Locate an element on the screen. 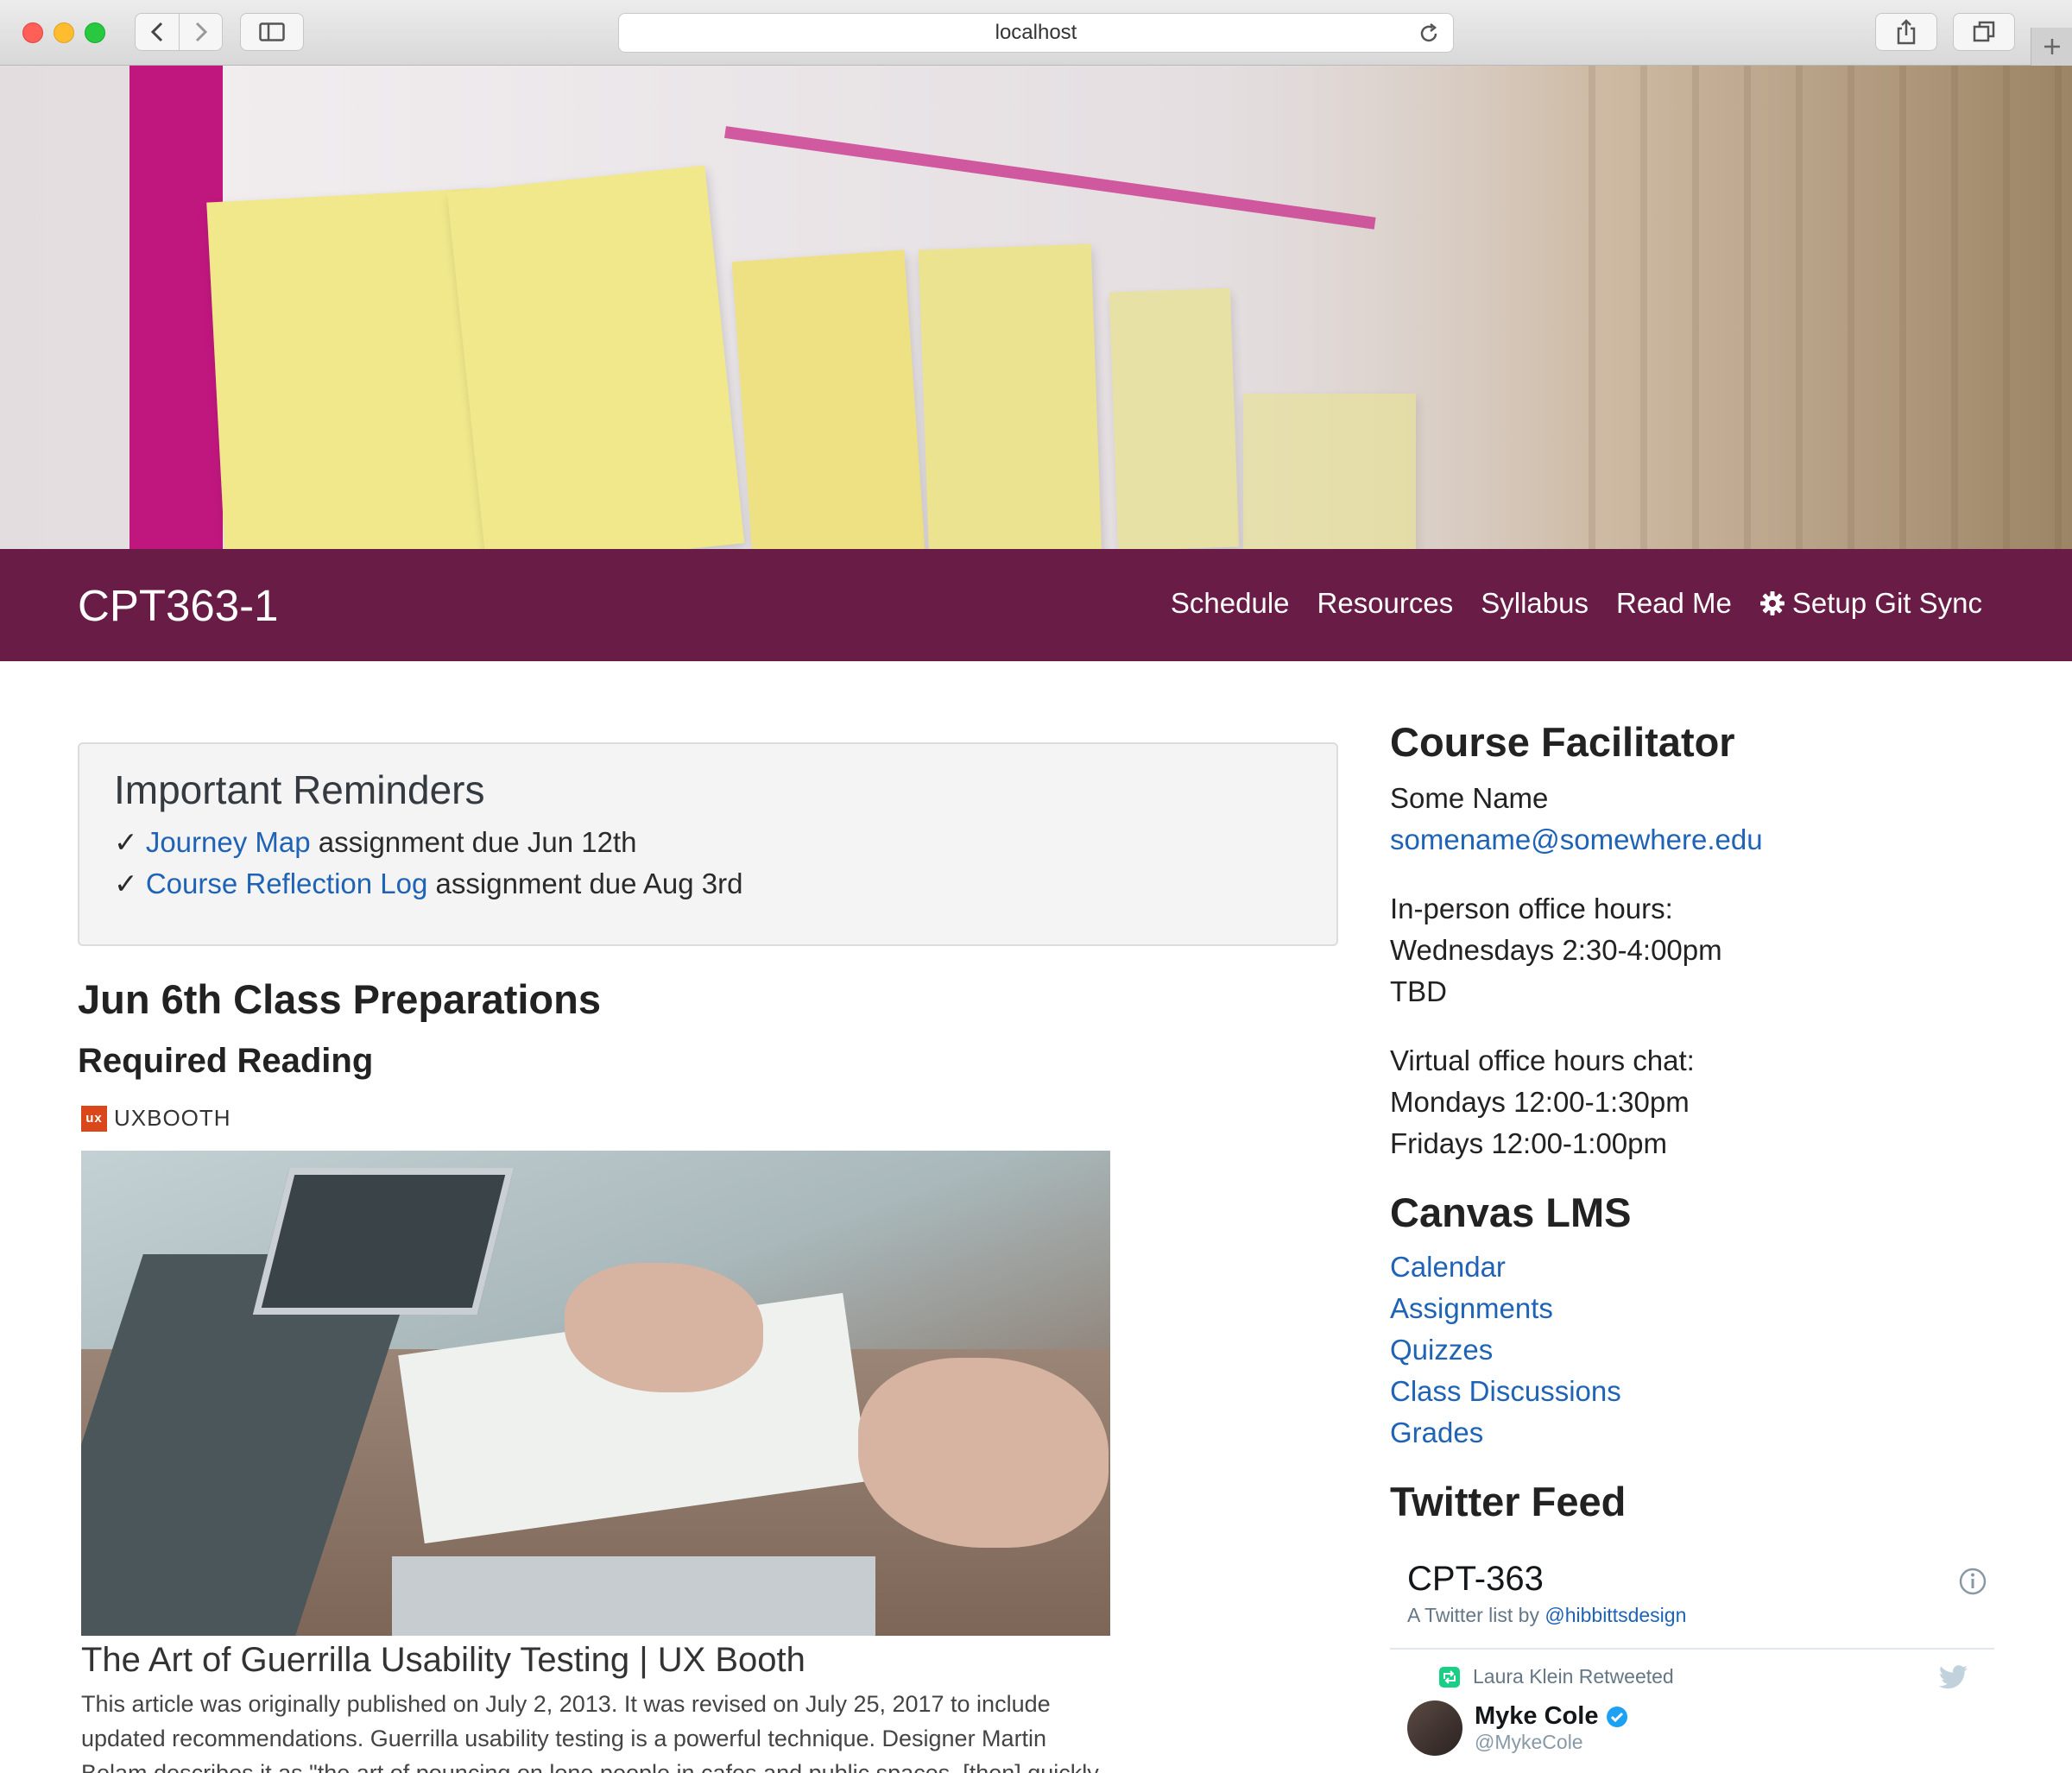 The image size is (2072, 1773). site-brand: CPT363-1 is located at coordinates (178, 605).